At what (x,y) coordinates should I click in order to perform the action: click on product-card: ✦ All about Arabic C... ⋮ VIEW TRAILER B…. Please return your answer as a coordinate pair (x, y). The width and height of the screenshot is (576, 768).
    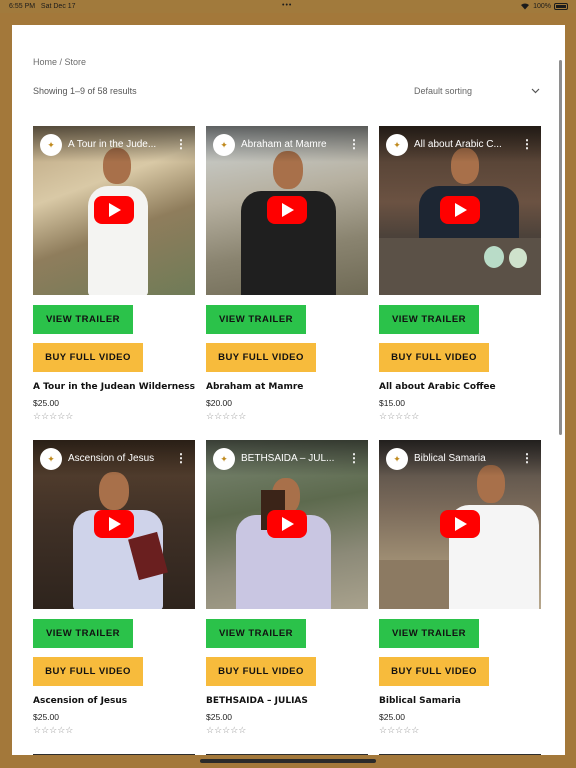
    Looking at the image, I should click on (460, 274).